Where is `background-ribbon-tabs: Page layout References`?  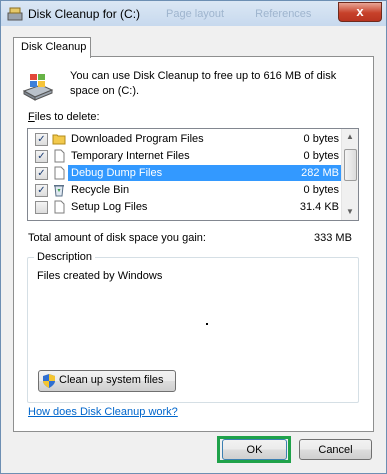
background-ribbon-tabs: Page layout References is located at coordinates (252, 14).